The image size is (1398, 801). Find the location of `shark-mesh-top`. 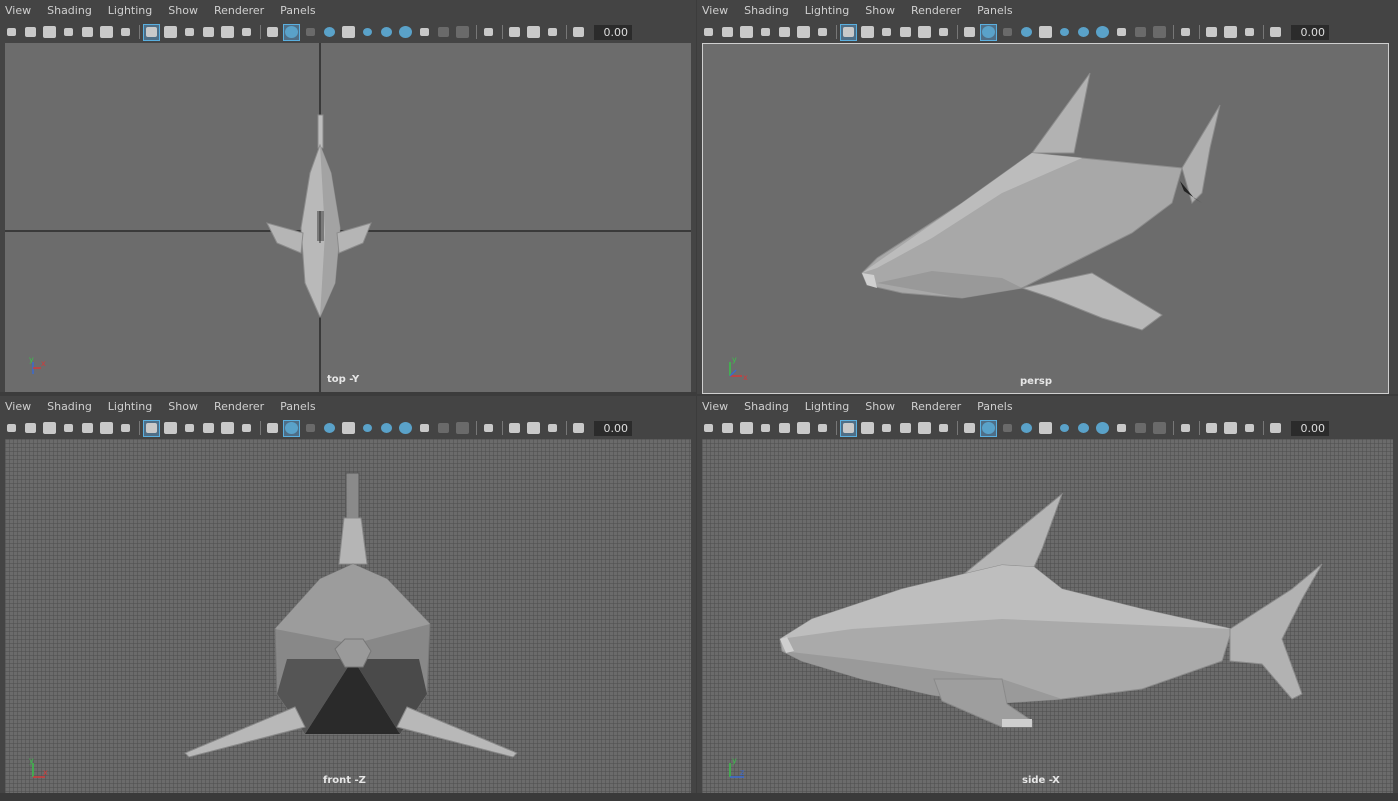

shark-mesh-top is located at coordinates (319, 216).